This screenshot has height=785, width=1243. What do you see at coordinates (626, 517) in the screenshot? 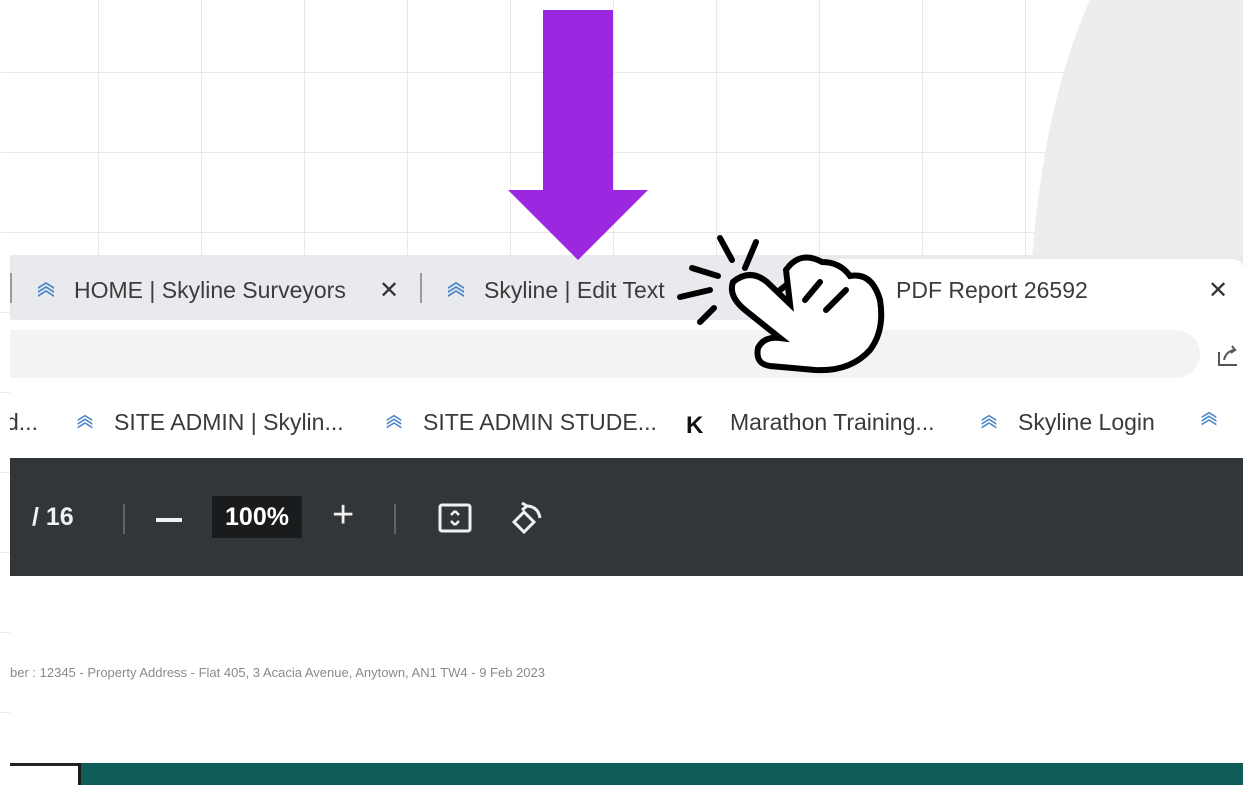
I see `pdf-toolbar: / 16 100% +` at bounding box center [626, 517].